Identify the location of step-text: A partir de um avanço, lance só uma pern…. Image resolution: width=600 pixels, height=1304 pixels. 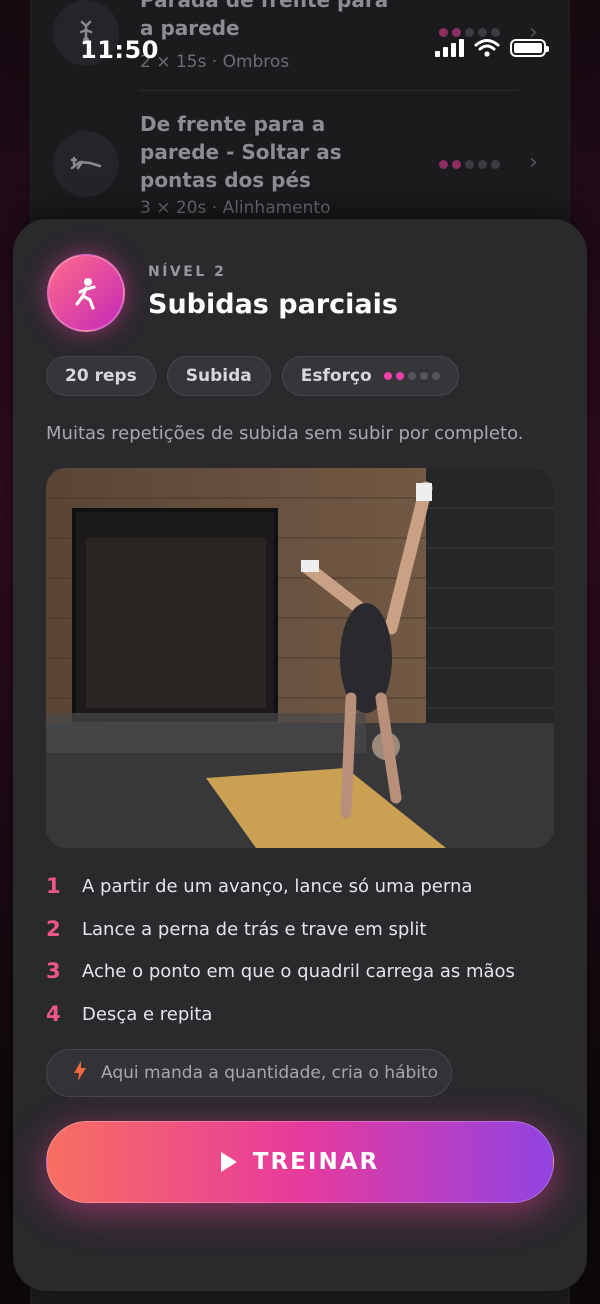
(277, 886).